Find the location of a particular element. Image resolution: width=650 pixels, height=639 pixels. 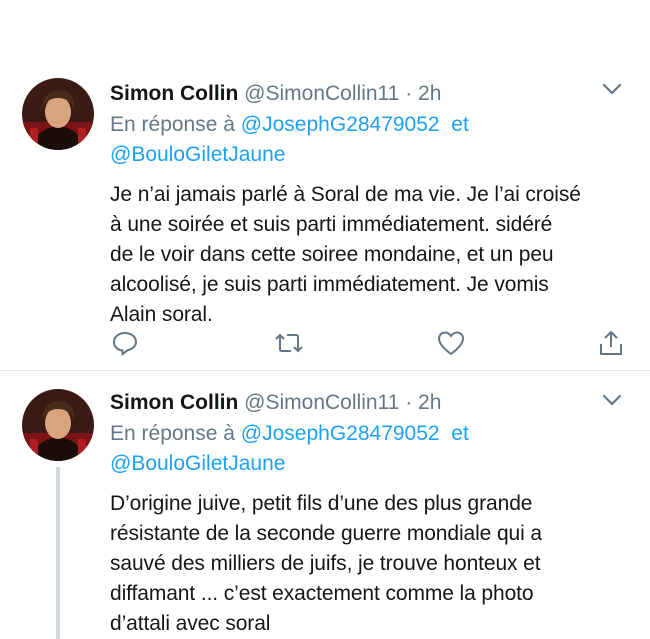

thread-line is located at coordinates (58, 553).